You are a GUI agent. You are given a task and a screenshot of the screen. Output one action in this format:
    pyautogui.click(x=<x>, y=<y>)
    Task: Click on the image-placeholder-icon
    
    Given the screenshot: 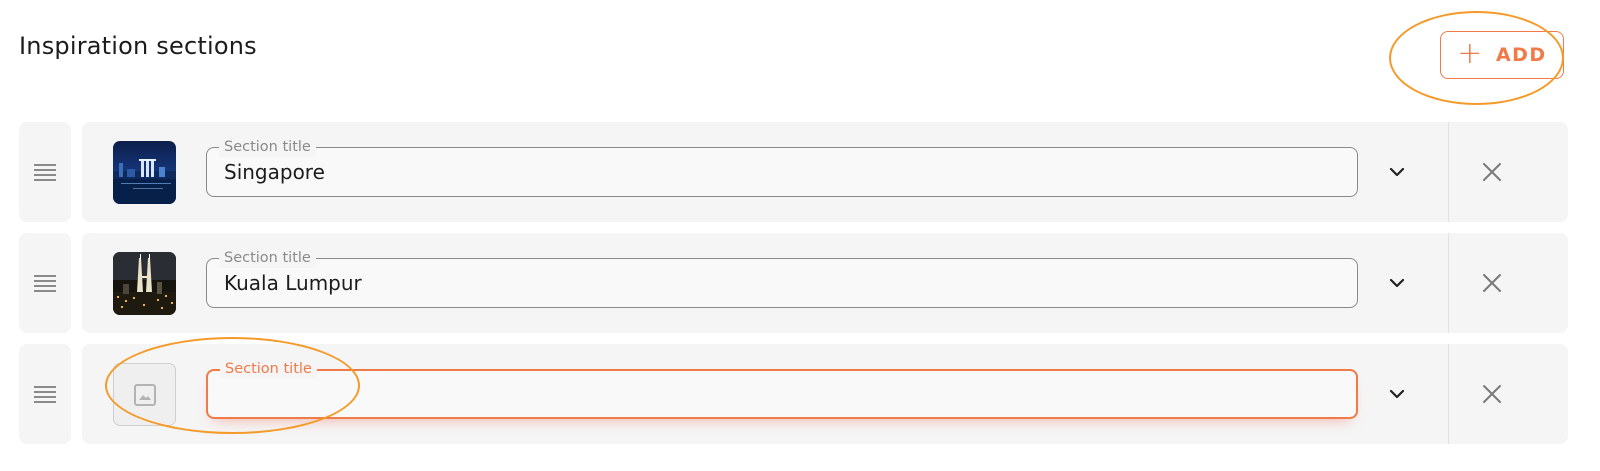 What is the action you would take?
    pyautogui.click(x=144, y=394)
    